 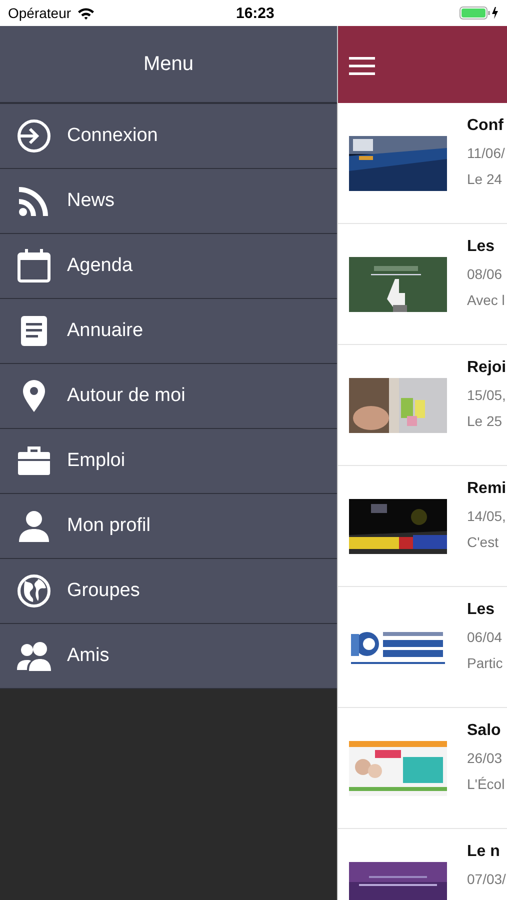 I want to click on news-title: Le n, so click(x=484, y=852).